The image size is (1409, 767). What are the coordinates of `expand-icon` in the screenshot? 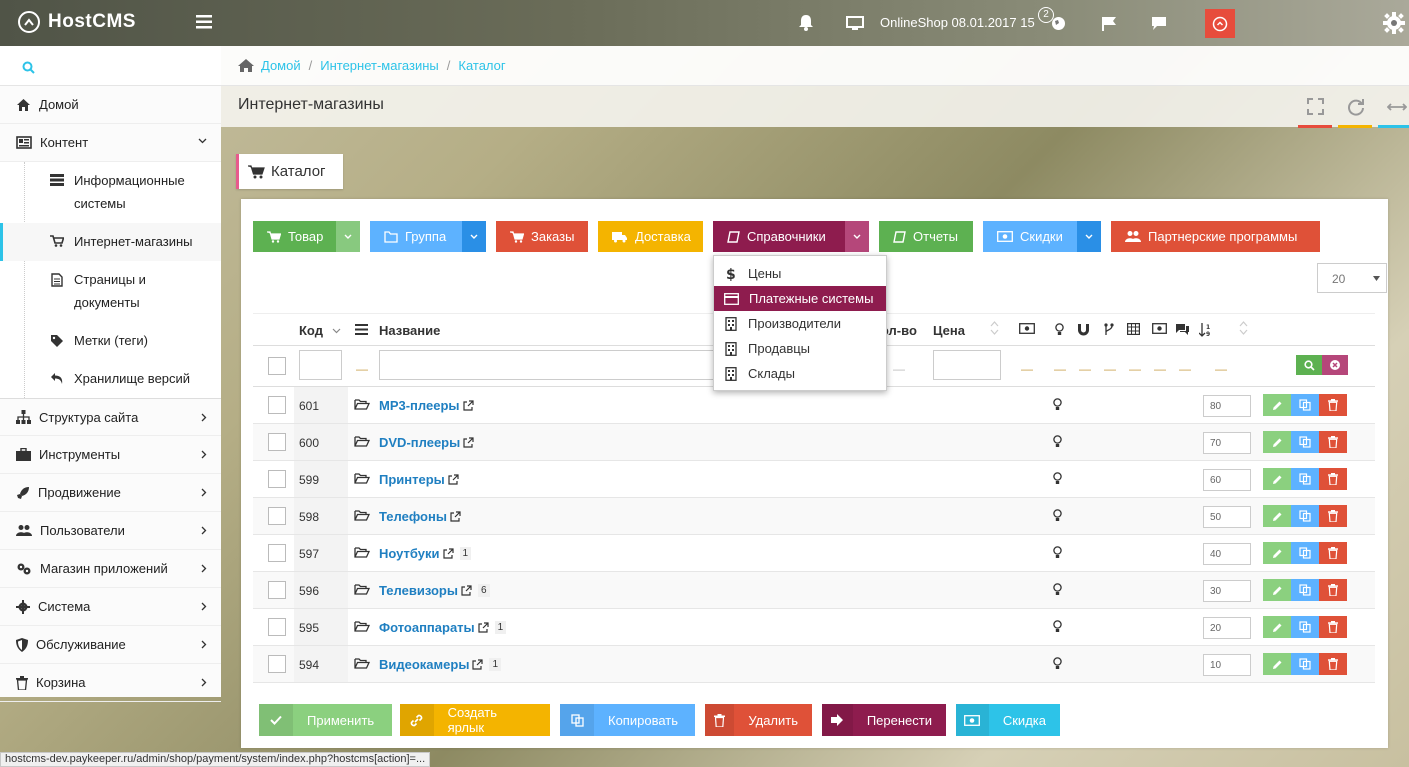 It's located at (1397, 107).